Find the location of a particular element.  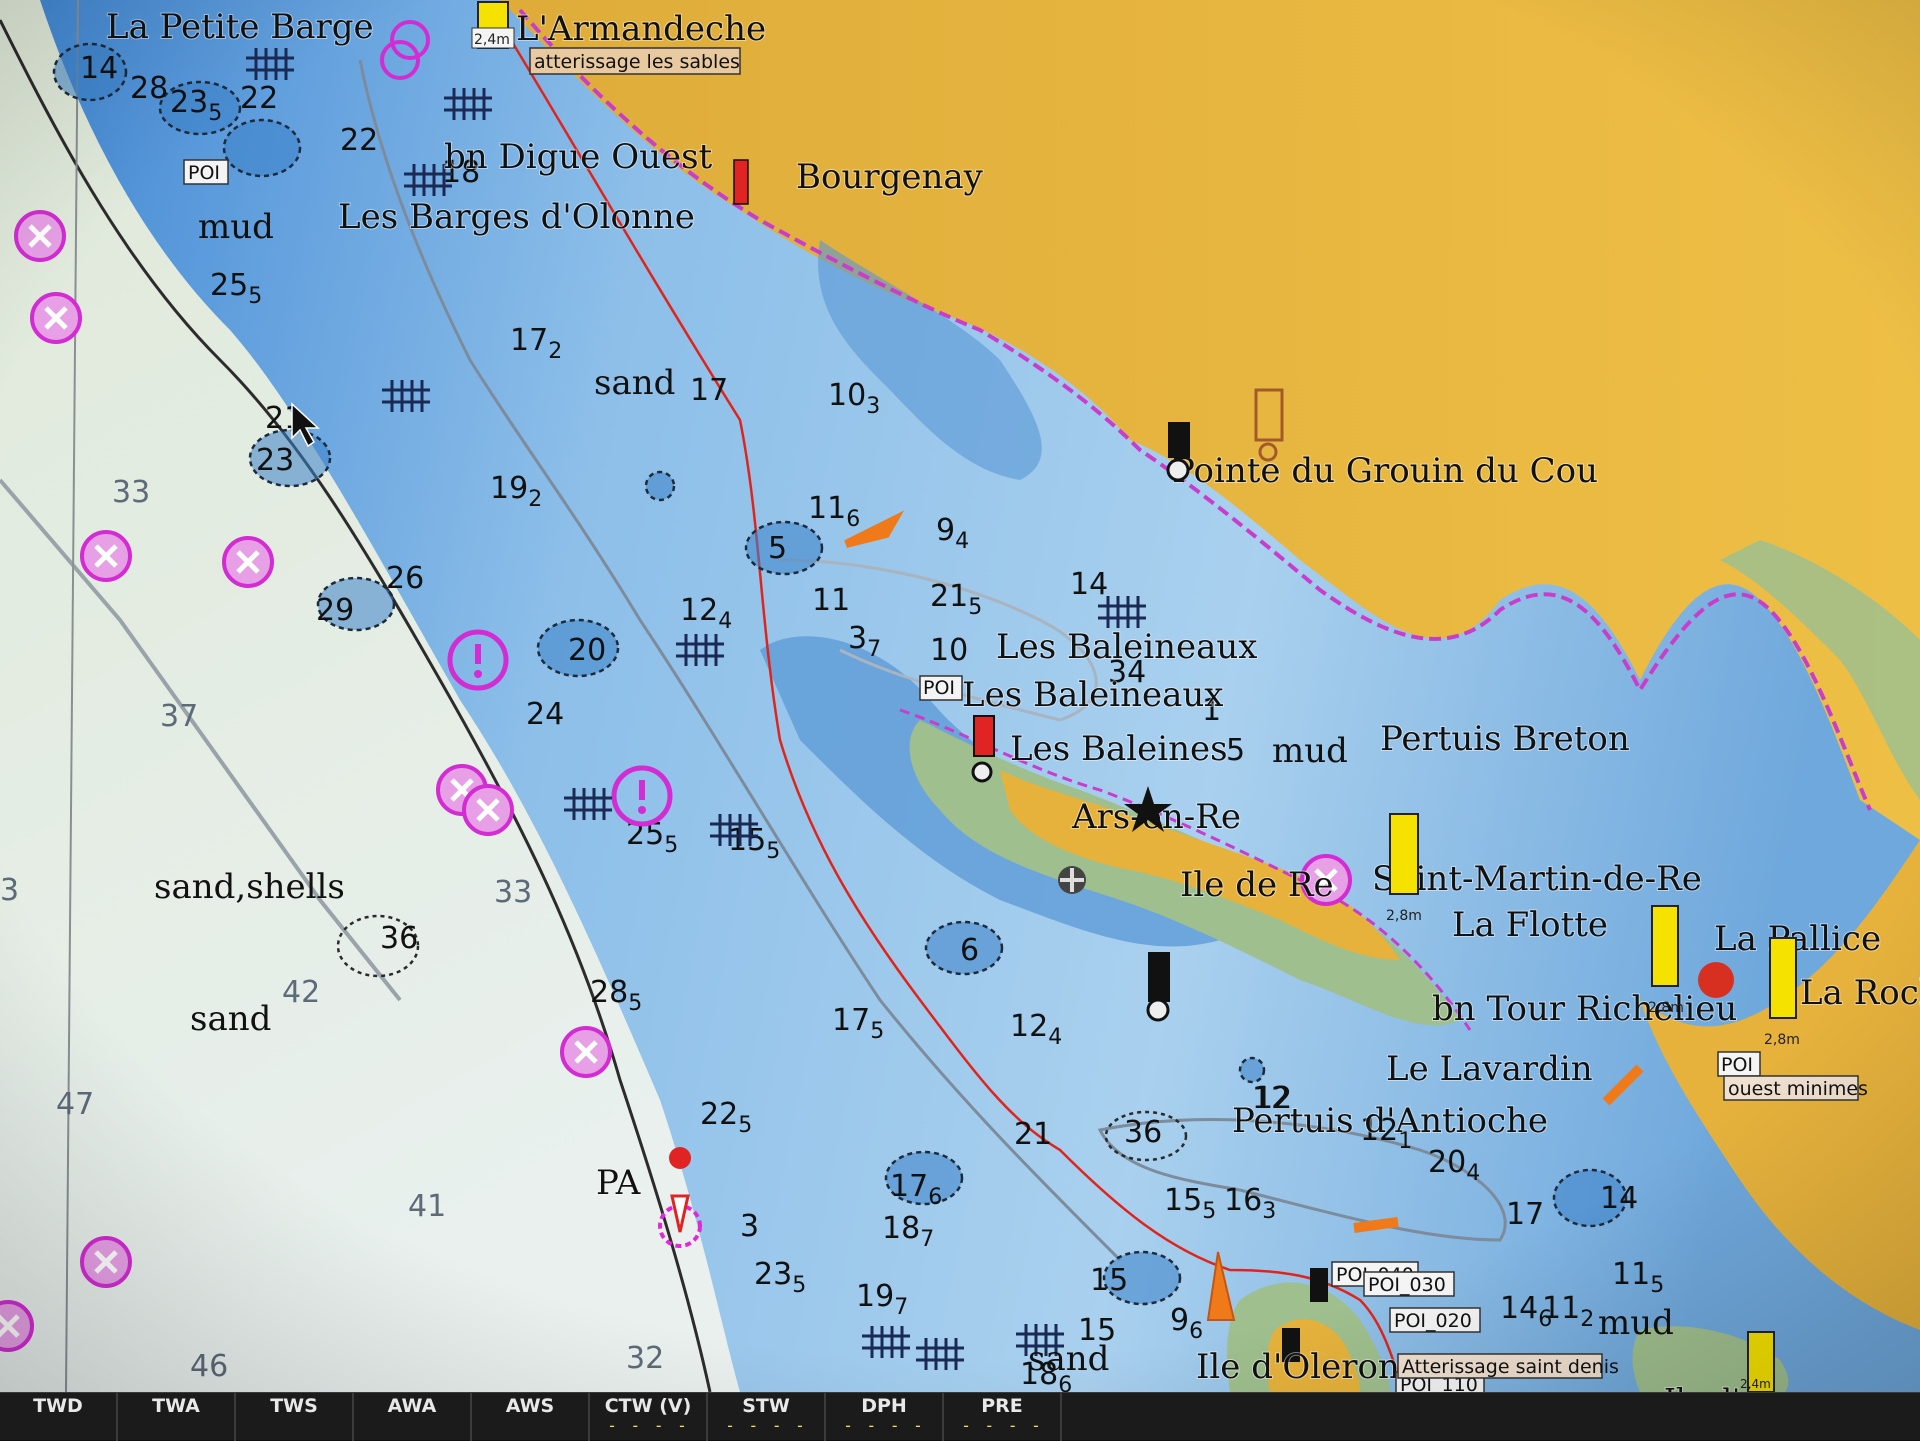

place-pertuis-breton: Pertuis Breton is located at coordinates (1505, 739).